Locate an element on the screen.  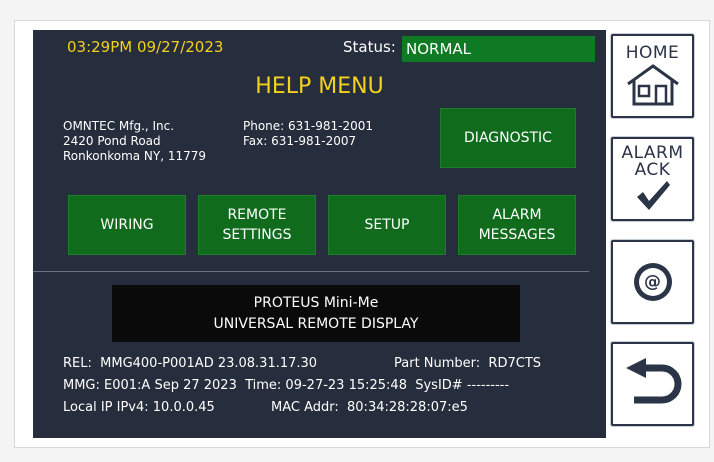
home-button: HOME is located at coordinates (652, 76).